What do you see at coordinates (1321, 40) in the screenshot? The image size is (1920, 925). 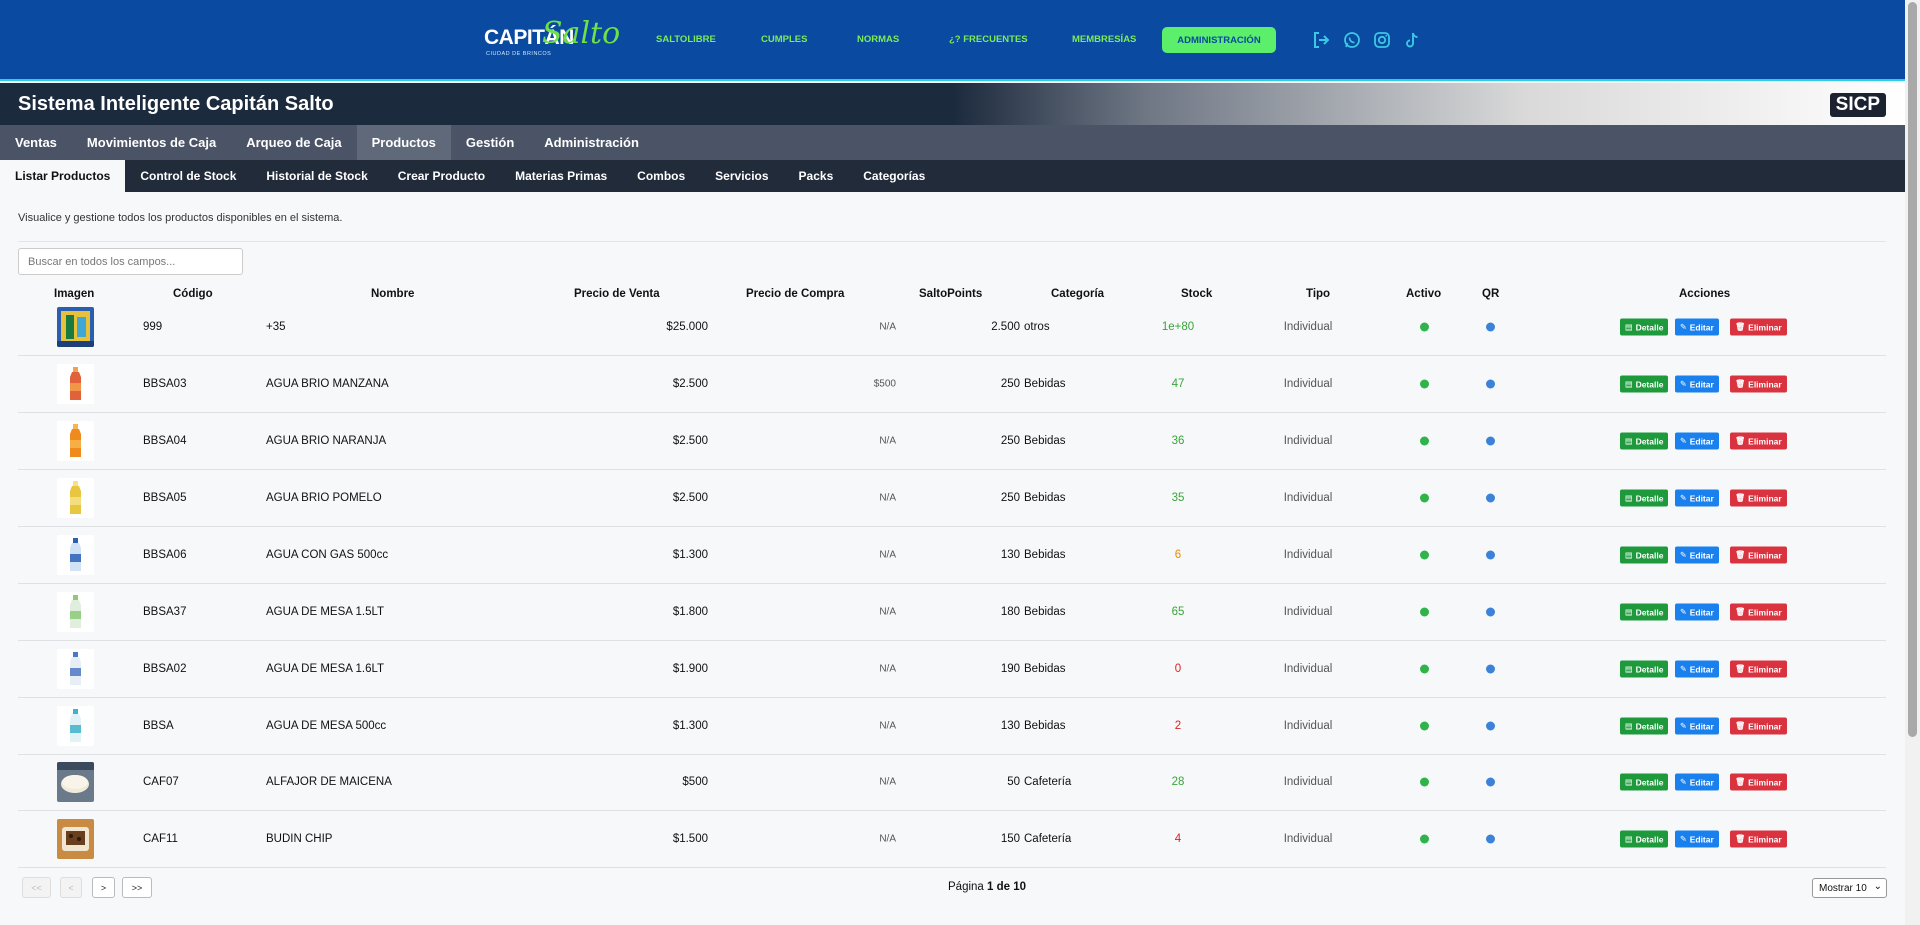 I see `logout-icon` at bounding box center [1321, 40].